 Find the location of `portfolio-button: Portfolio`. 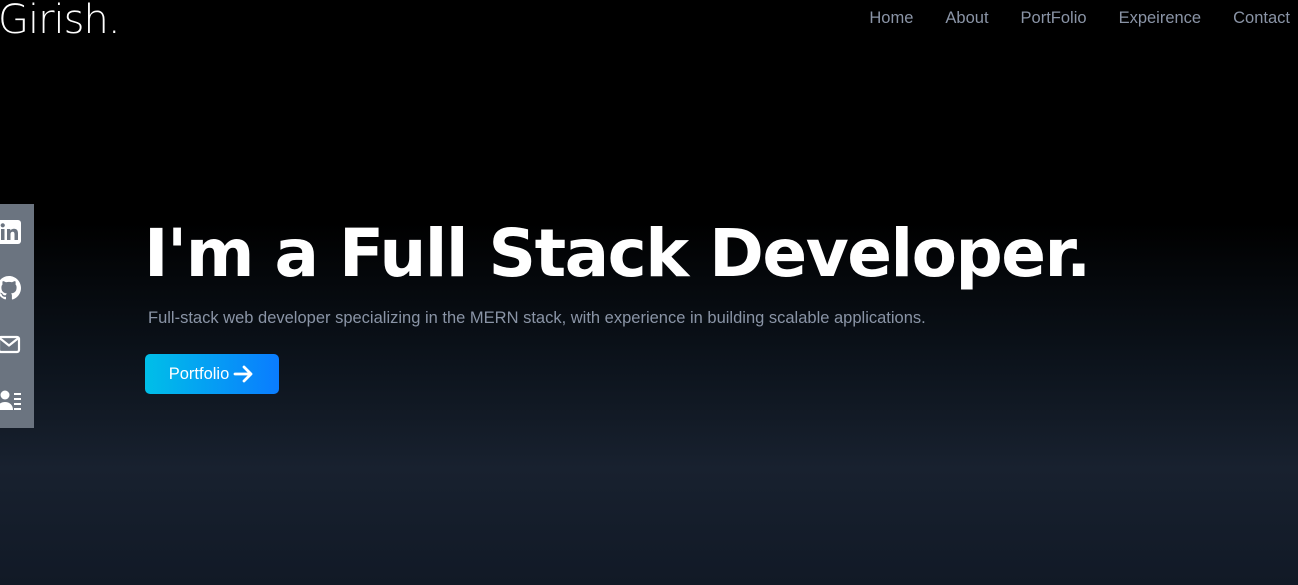

portfolio-button: Portfolio is located at coordinates (212, 374).